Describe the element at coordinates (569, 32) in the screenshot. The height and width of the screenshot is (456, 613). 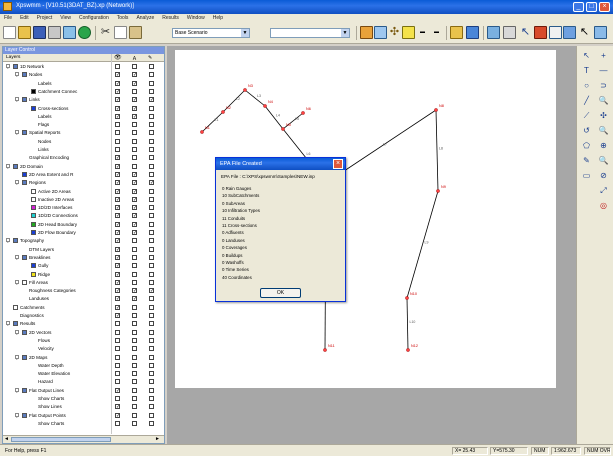
I see `chart-icon` at that location.